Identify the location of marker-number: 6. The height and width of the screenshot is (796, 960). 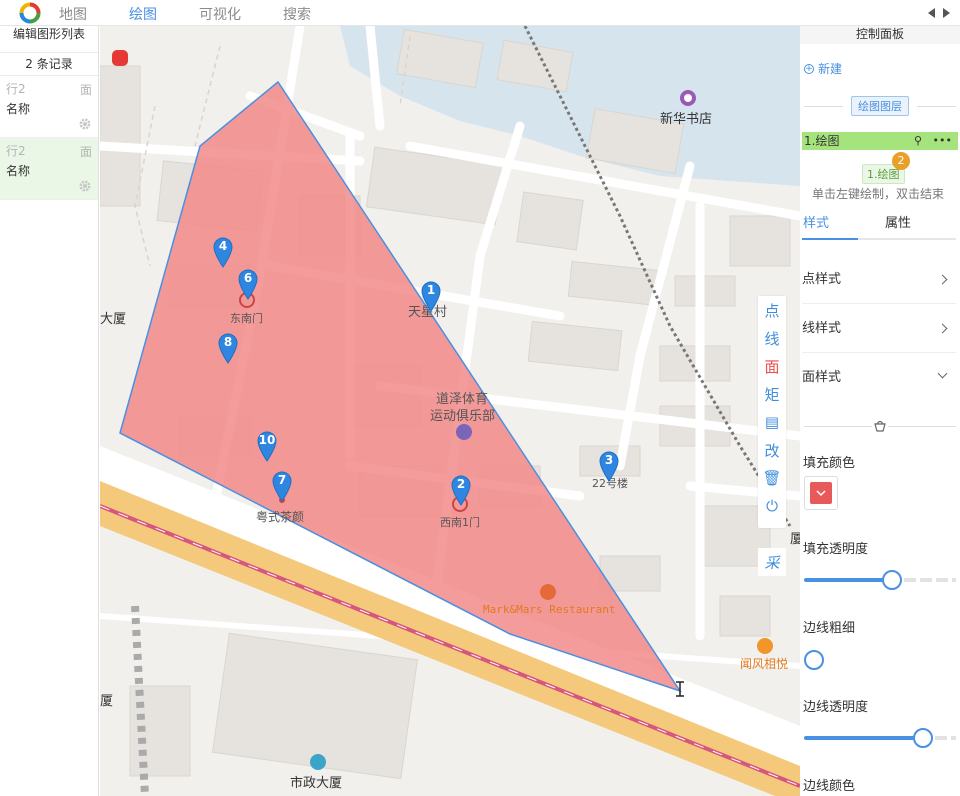
(248, 278).